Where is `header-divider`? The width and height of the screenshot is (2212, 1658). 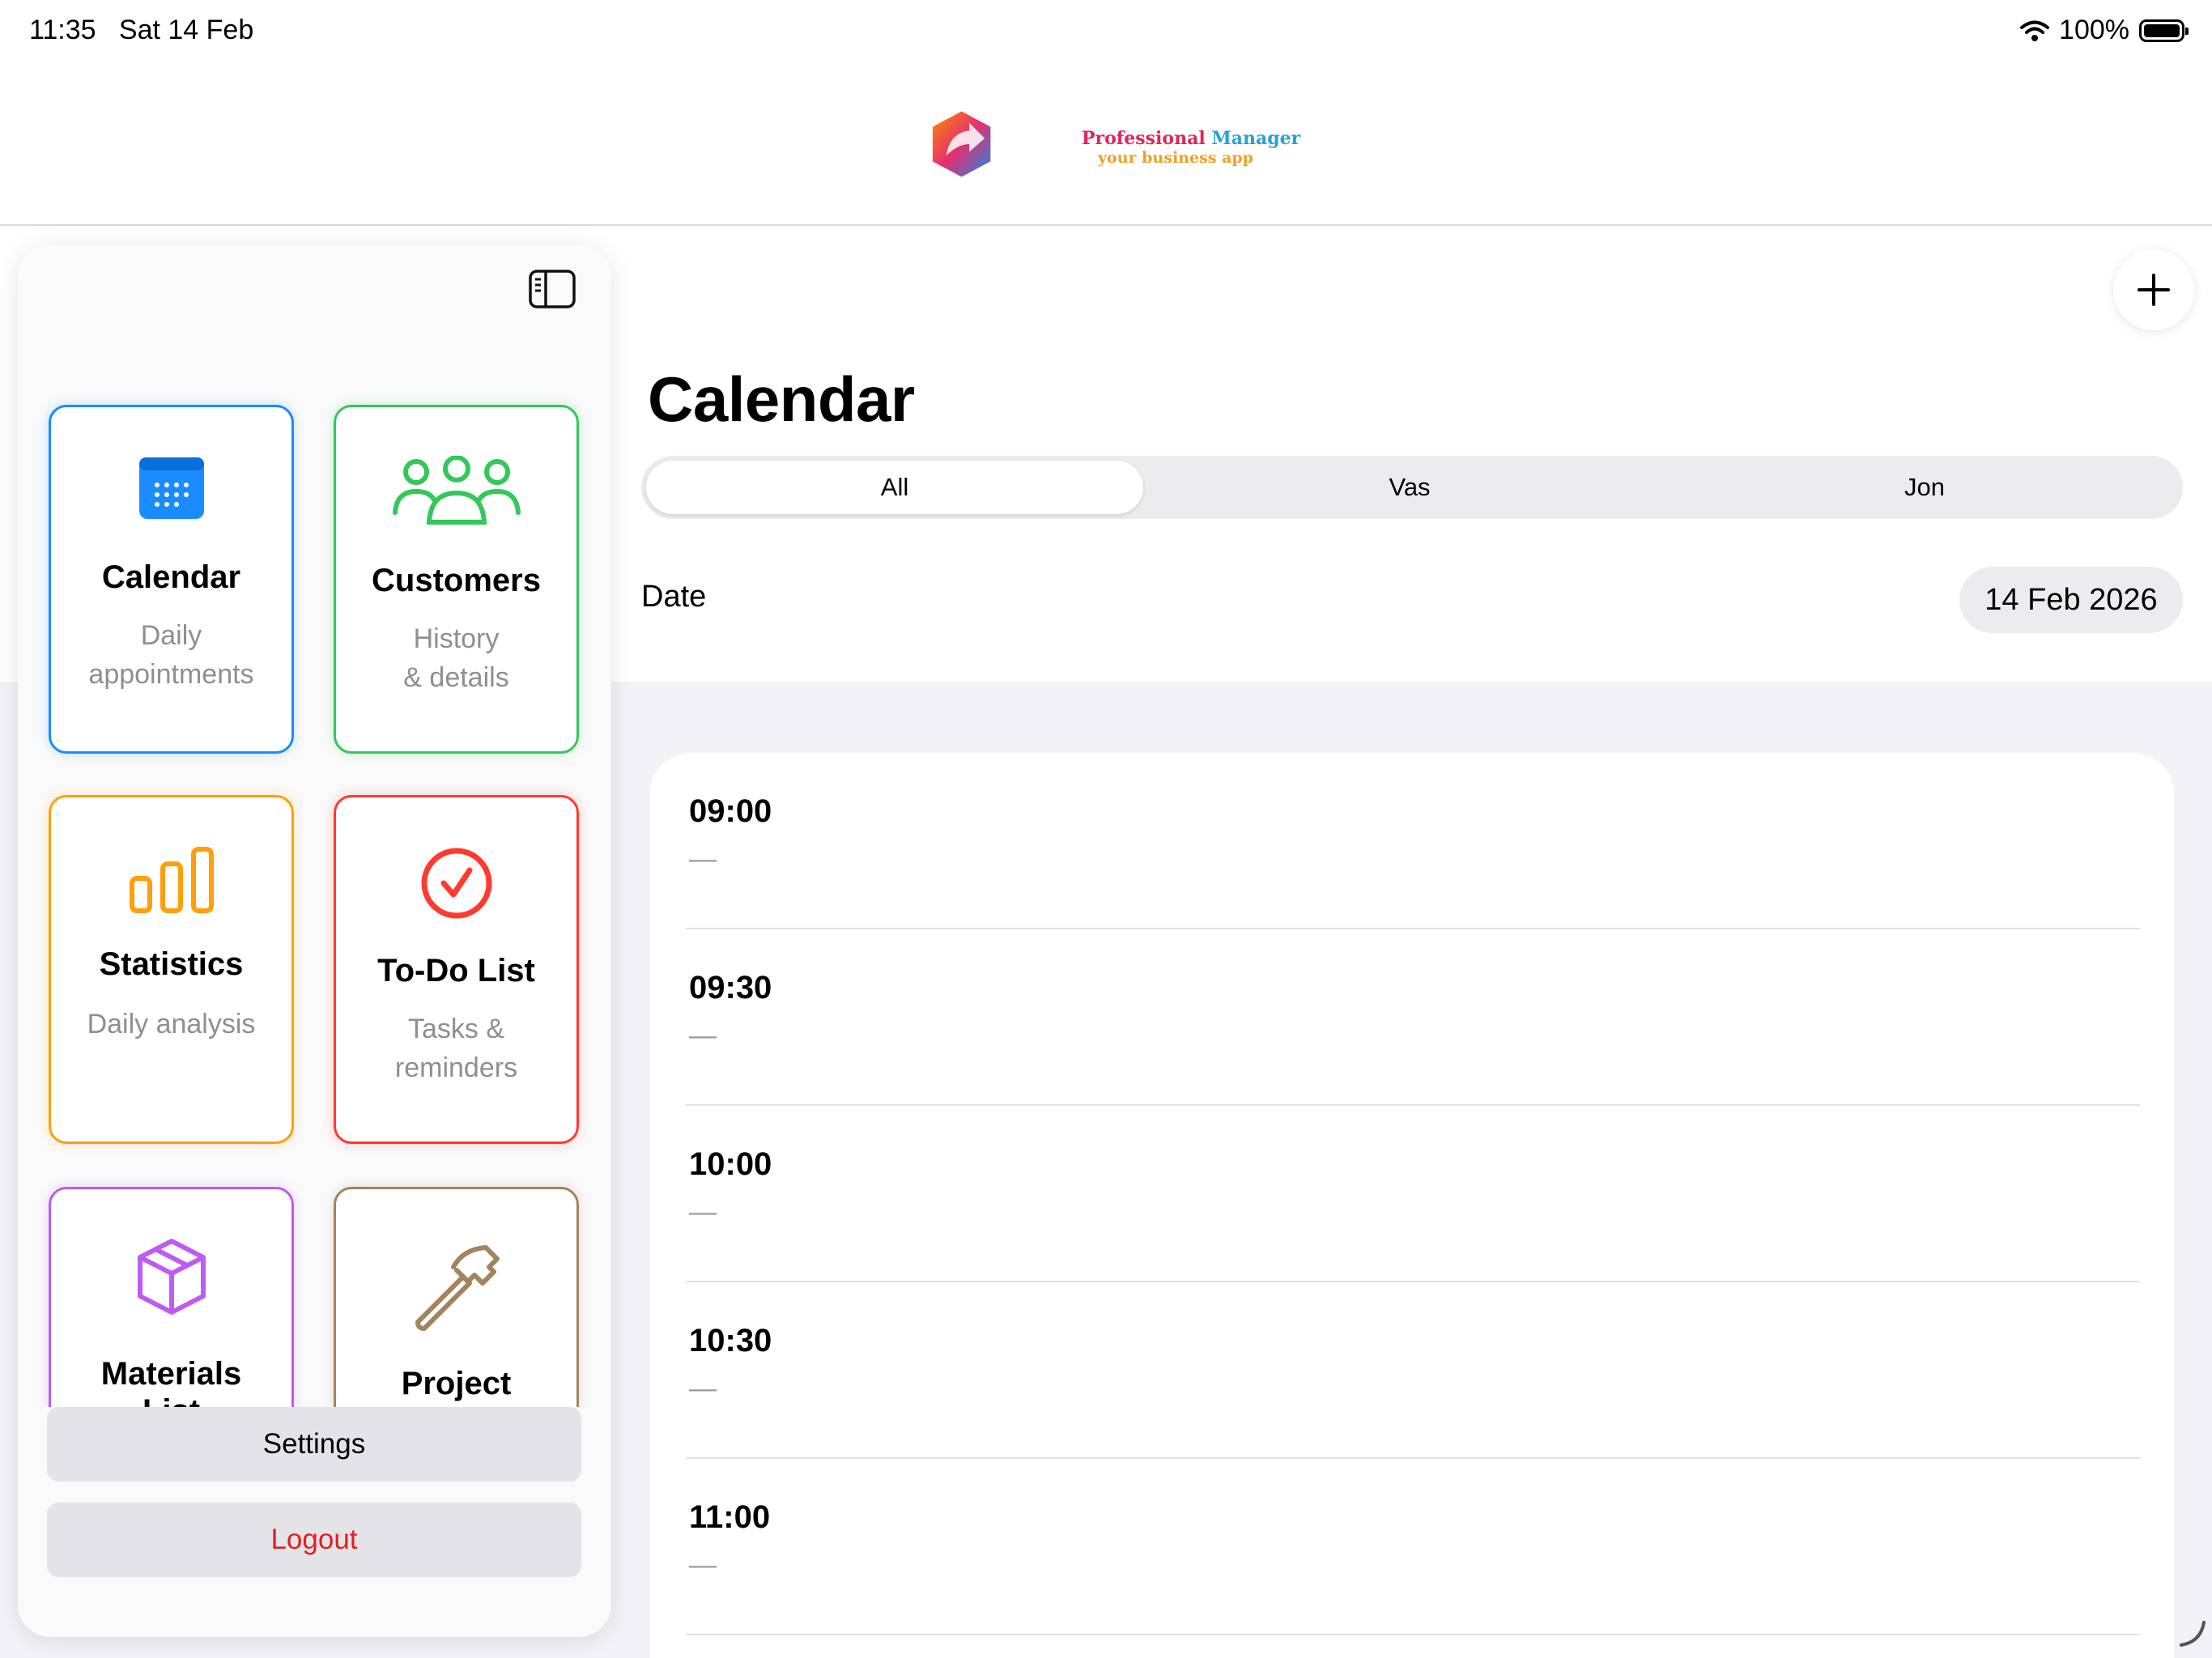
header-divider is located at coordinates (1106, 225).